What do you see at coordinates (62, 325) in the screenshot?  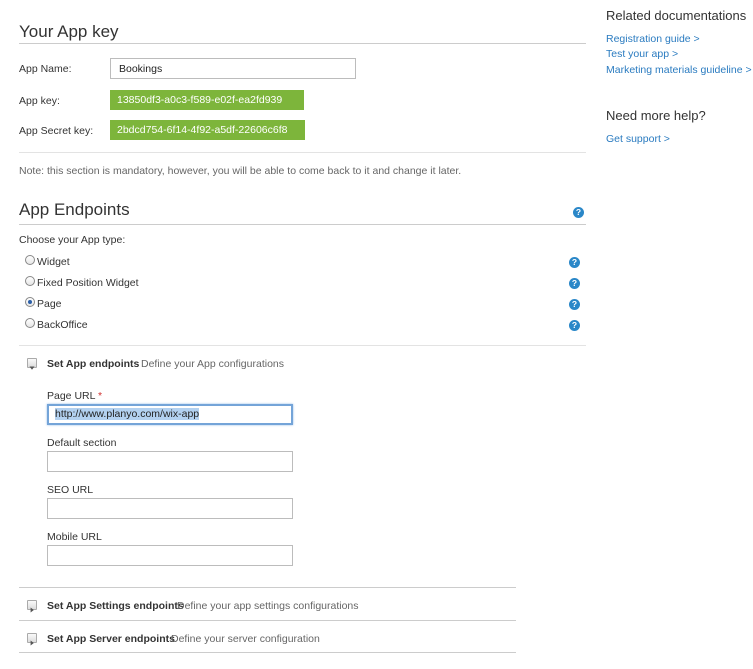 I see `radio-backoffice-label: BackOffice` at bounding box center [62, 325].